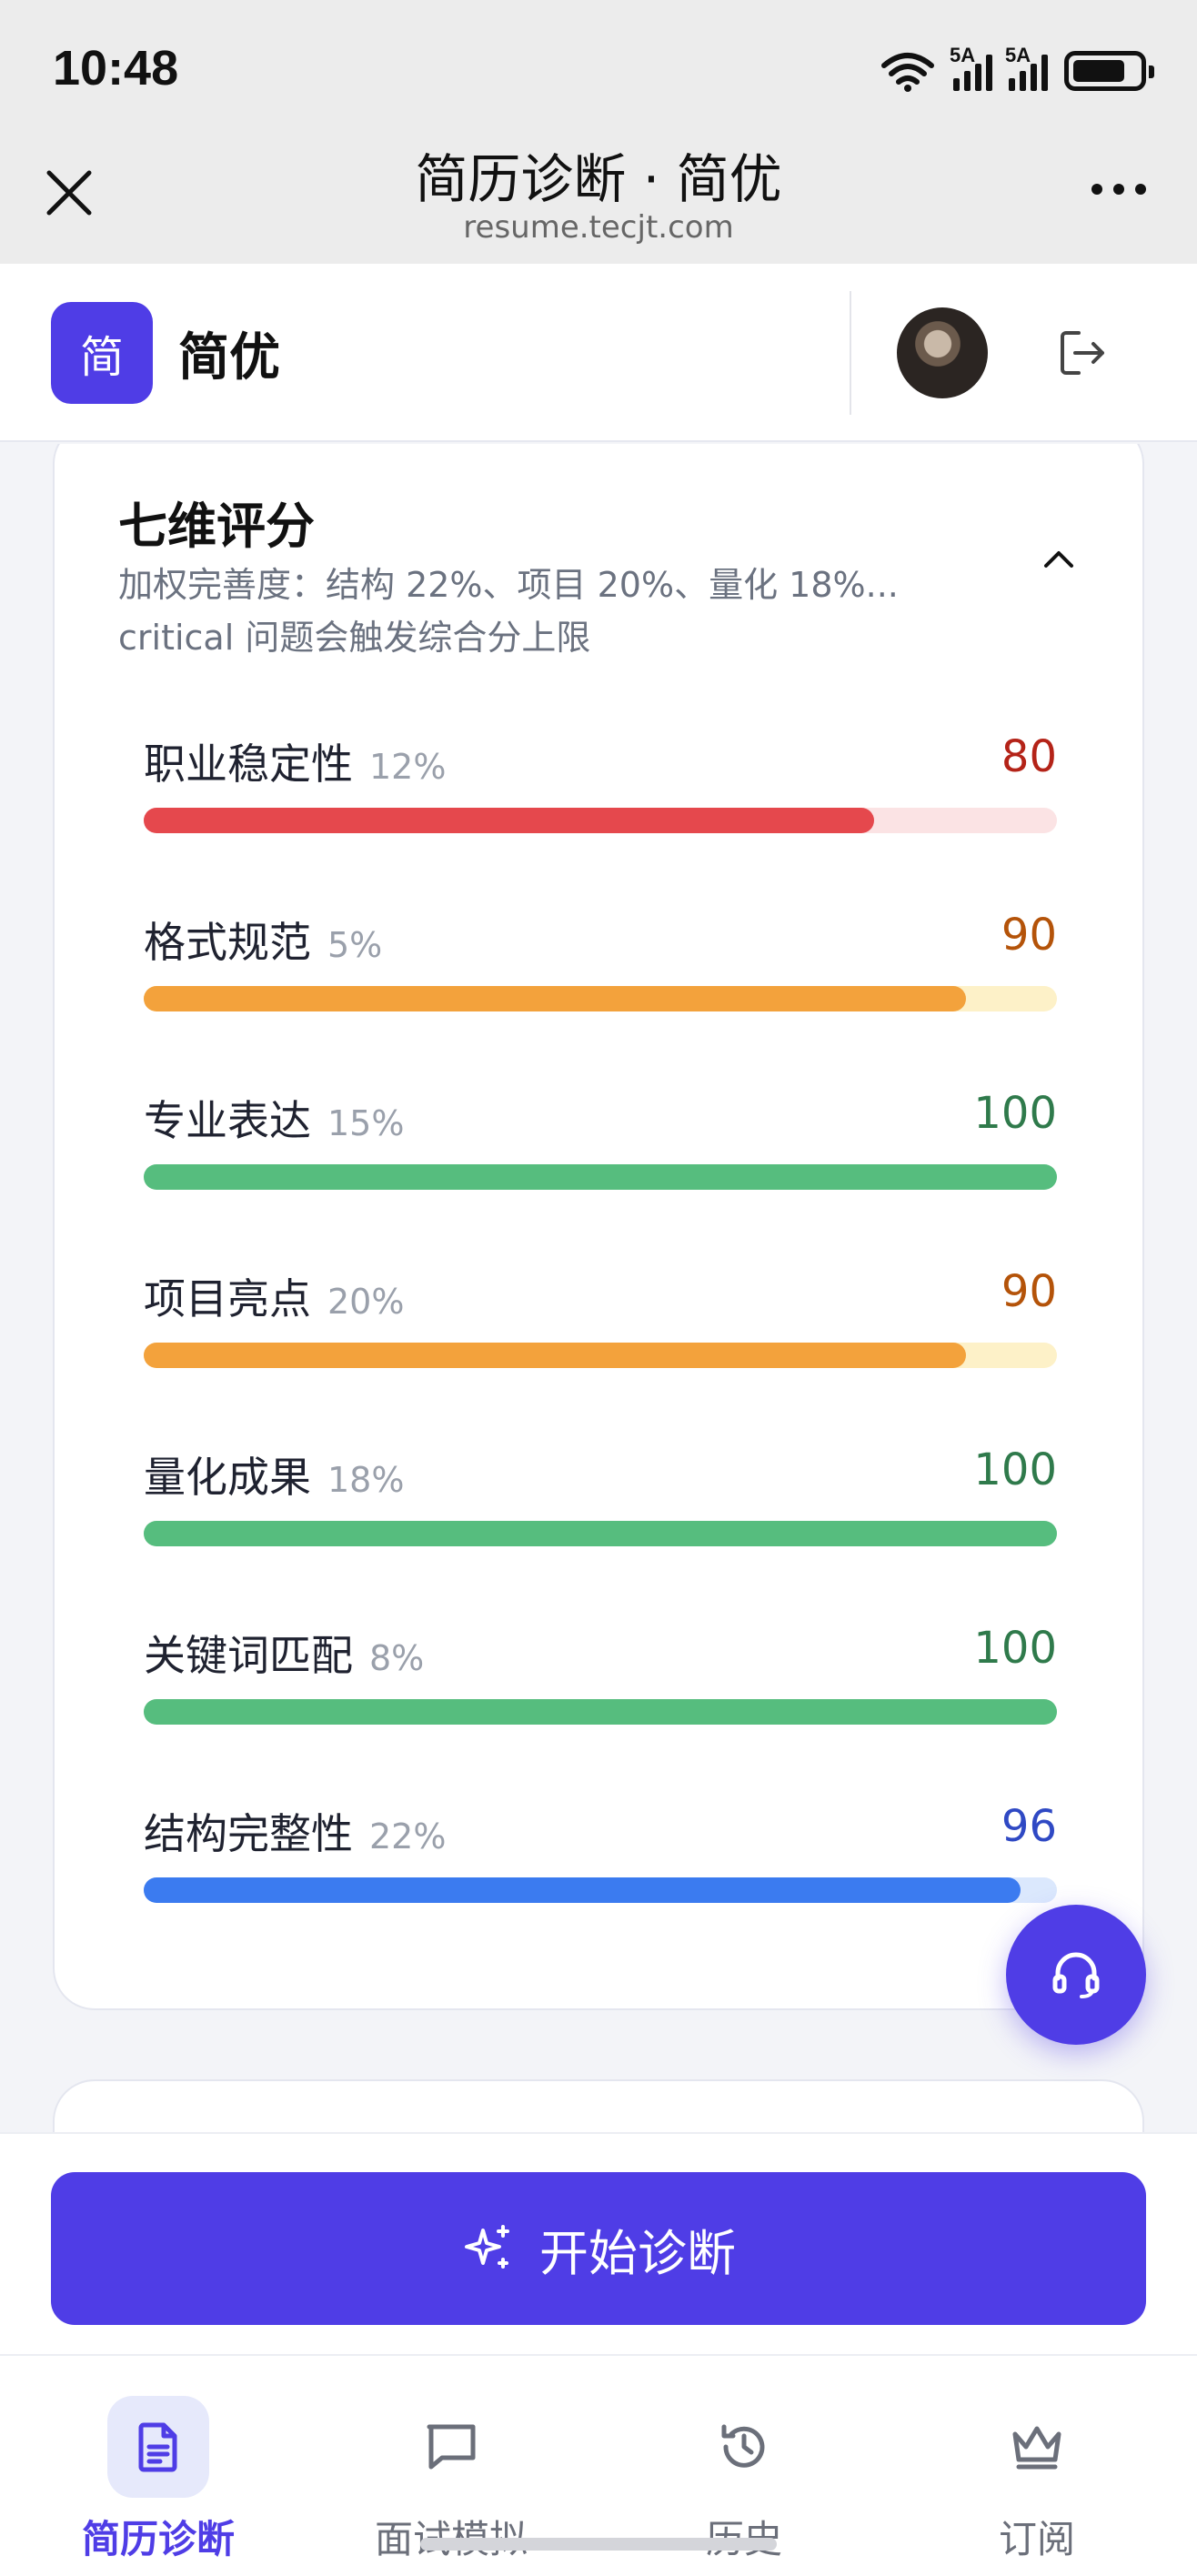 This screenshot has width=1197, height=2576. I want to click on dimension-name: 项目亮点, so click(227, 1298).